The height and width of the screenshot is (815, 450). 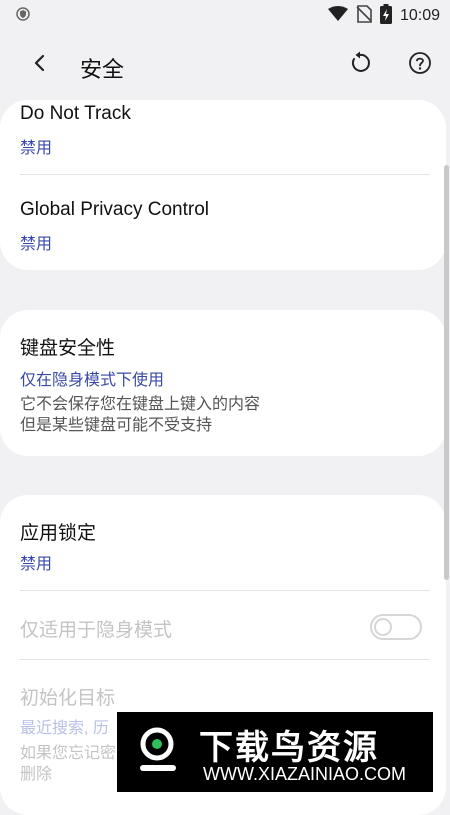 I want to click on no-sim-icon, so click(x=364, y=16).